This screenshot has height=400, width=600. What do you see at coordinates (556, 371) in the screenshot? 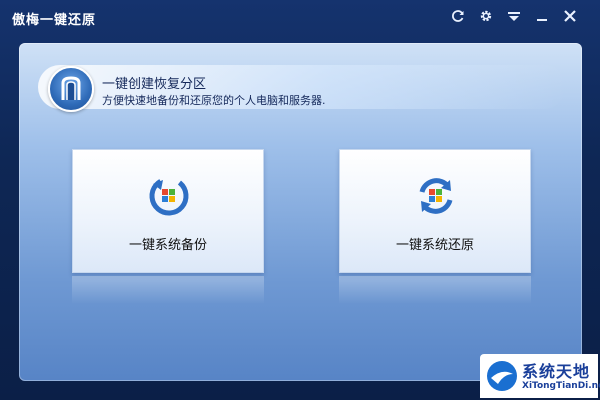
I see `watermark-text: 系统天地` at bounding box center [556, 371].